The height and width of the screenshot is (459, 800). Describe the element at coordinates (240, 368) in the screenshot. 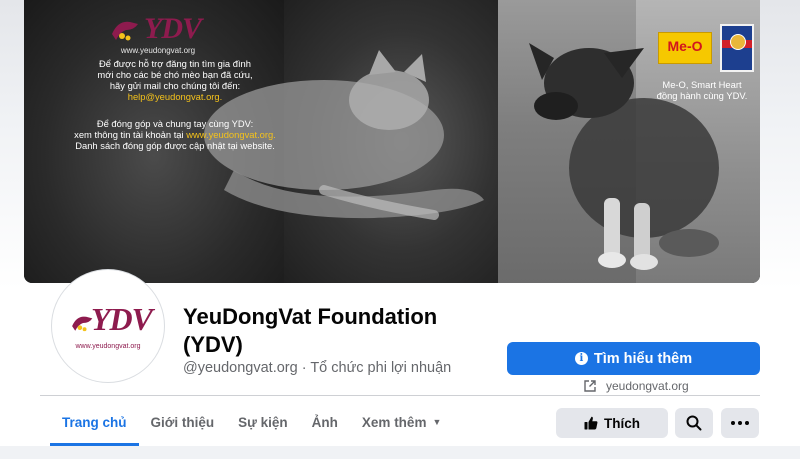

I see `page-handle: @yeudongvat.org` at that location.